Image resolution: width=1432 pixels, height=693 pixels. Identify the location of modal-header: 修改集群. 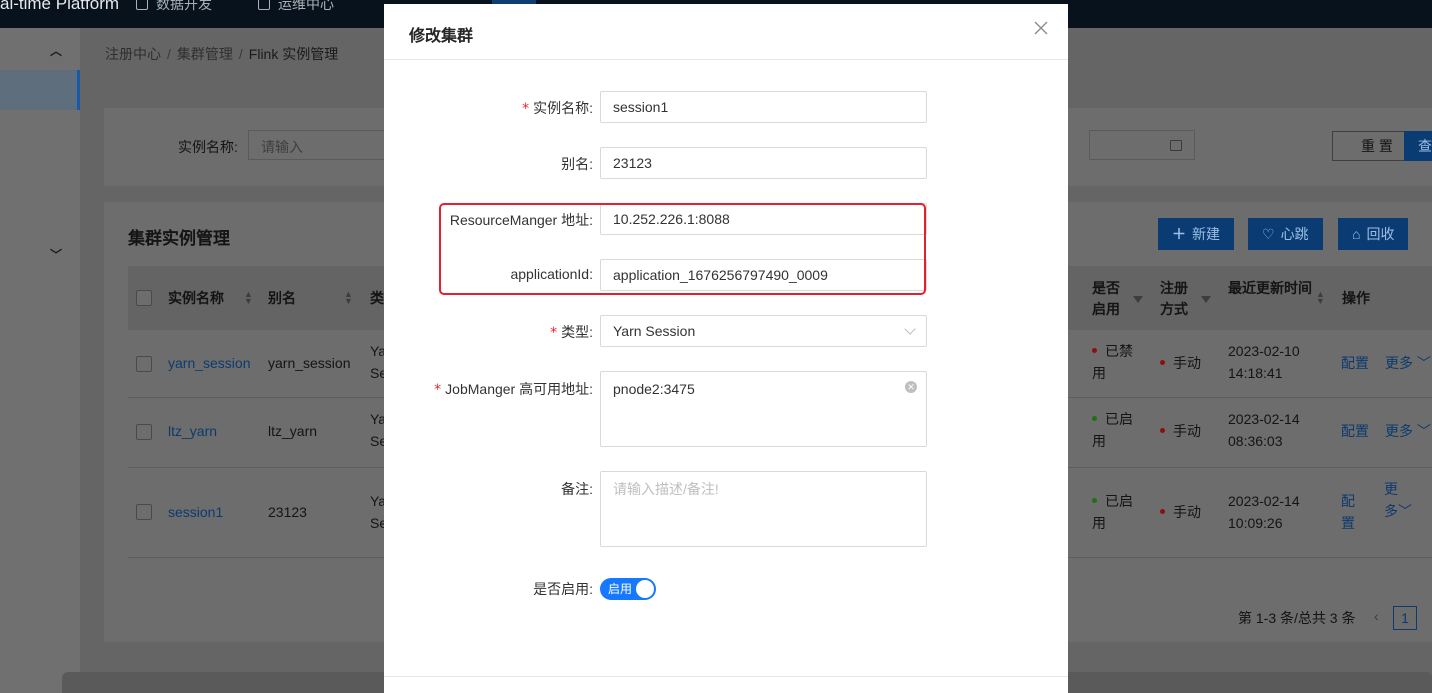
(726, 32).